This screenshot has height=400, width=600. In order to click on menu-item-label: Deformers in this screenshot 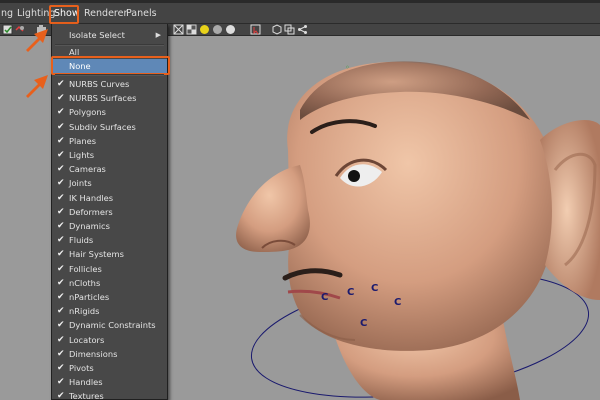, I will do `click(91, 211)`.